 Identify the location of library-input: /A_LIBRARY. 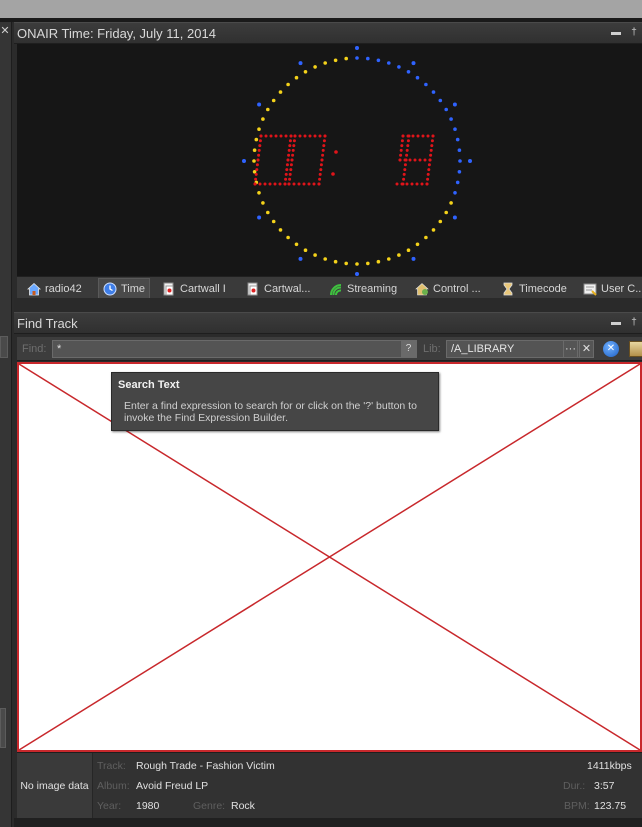
(513, 349).